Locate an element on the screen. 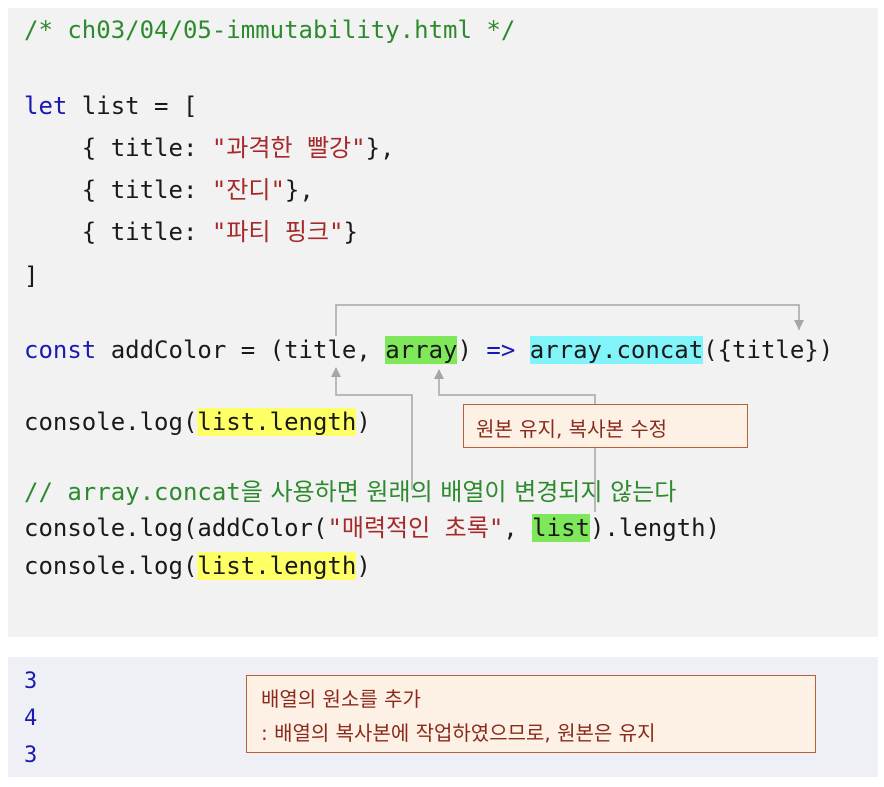 The image size is (884, 787). let-keyword: let is located at coordinates (46, 106).